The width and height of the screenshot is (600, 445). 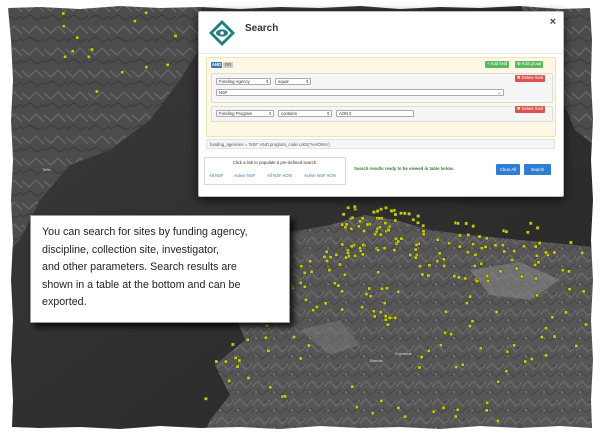 I want to click on predefined-link-all-nsf: All NSF, so click(x=216, y=176).